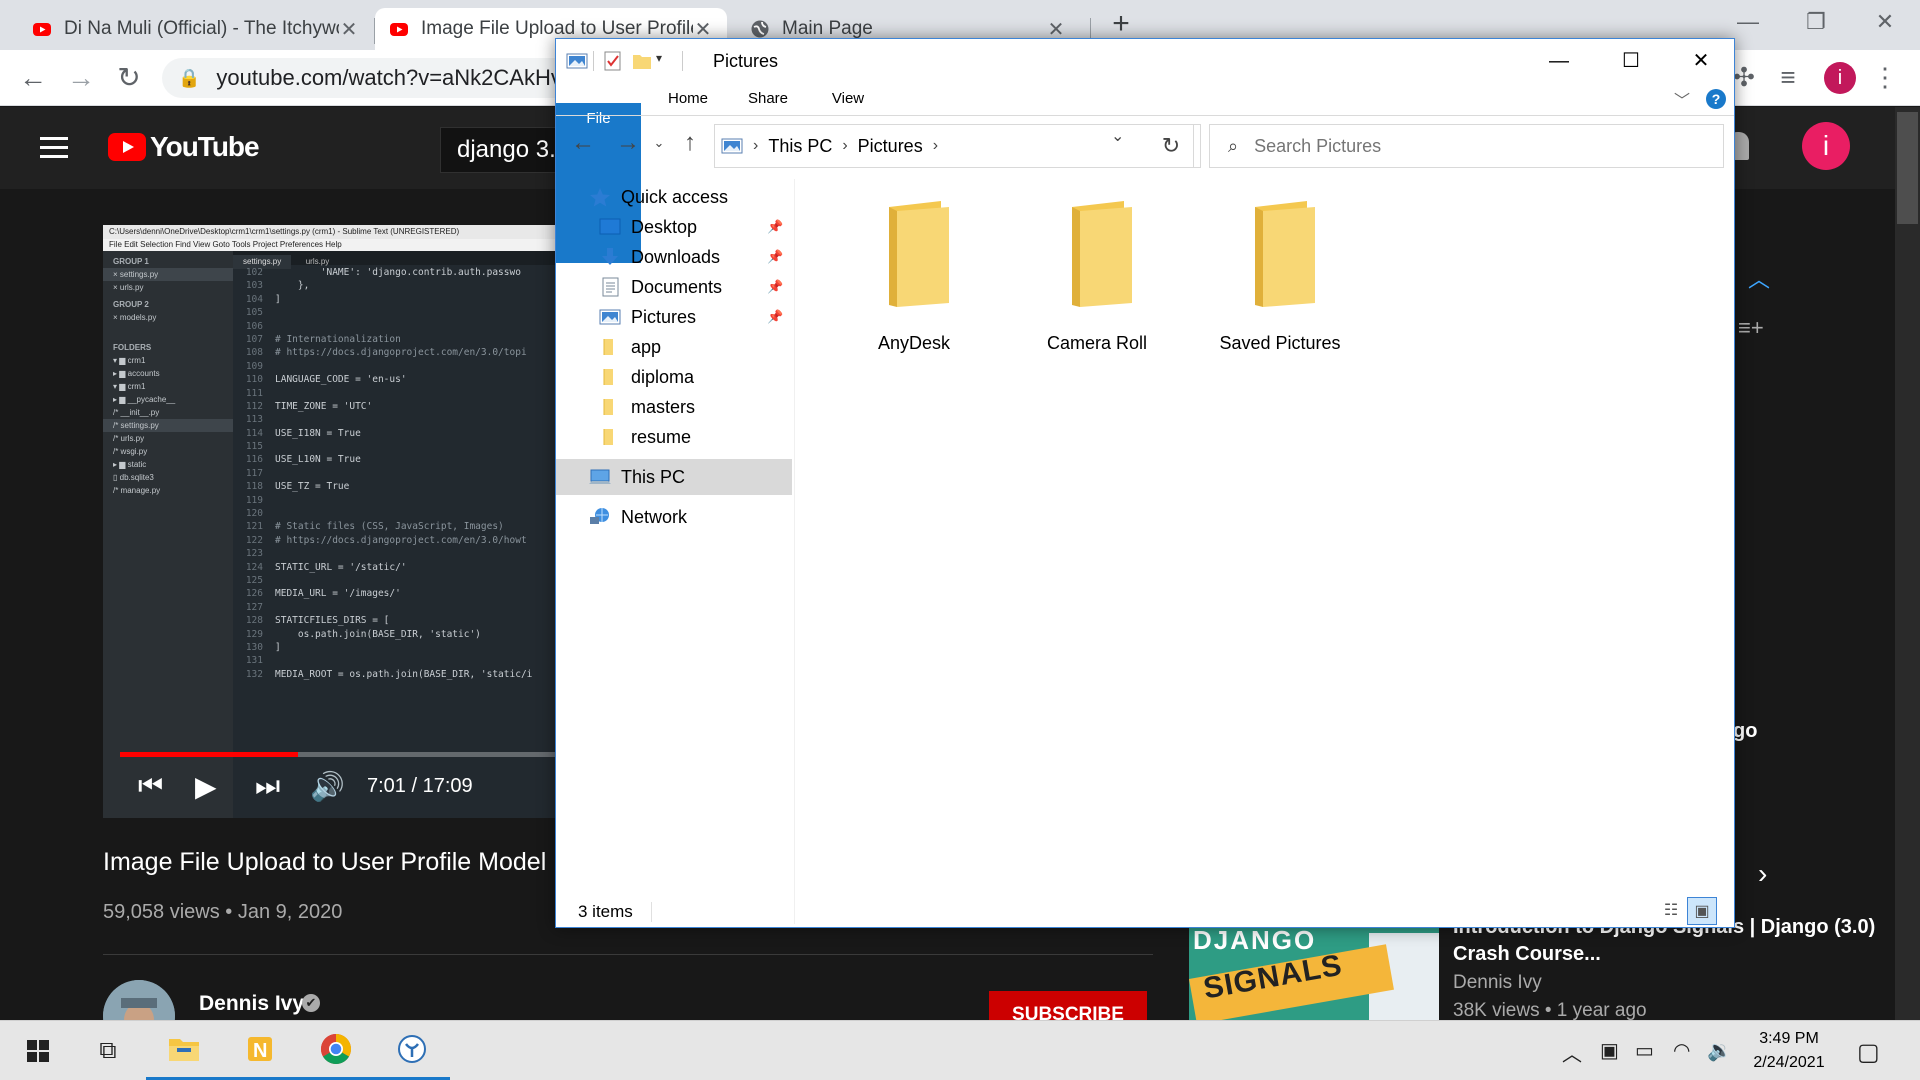 Image resolution: width=1920 pixels, height=1080 pixels. Describe the element at coordinates (642, 61) in the screenshot. I see `new-folder-icon` at that location.